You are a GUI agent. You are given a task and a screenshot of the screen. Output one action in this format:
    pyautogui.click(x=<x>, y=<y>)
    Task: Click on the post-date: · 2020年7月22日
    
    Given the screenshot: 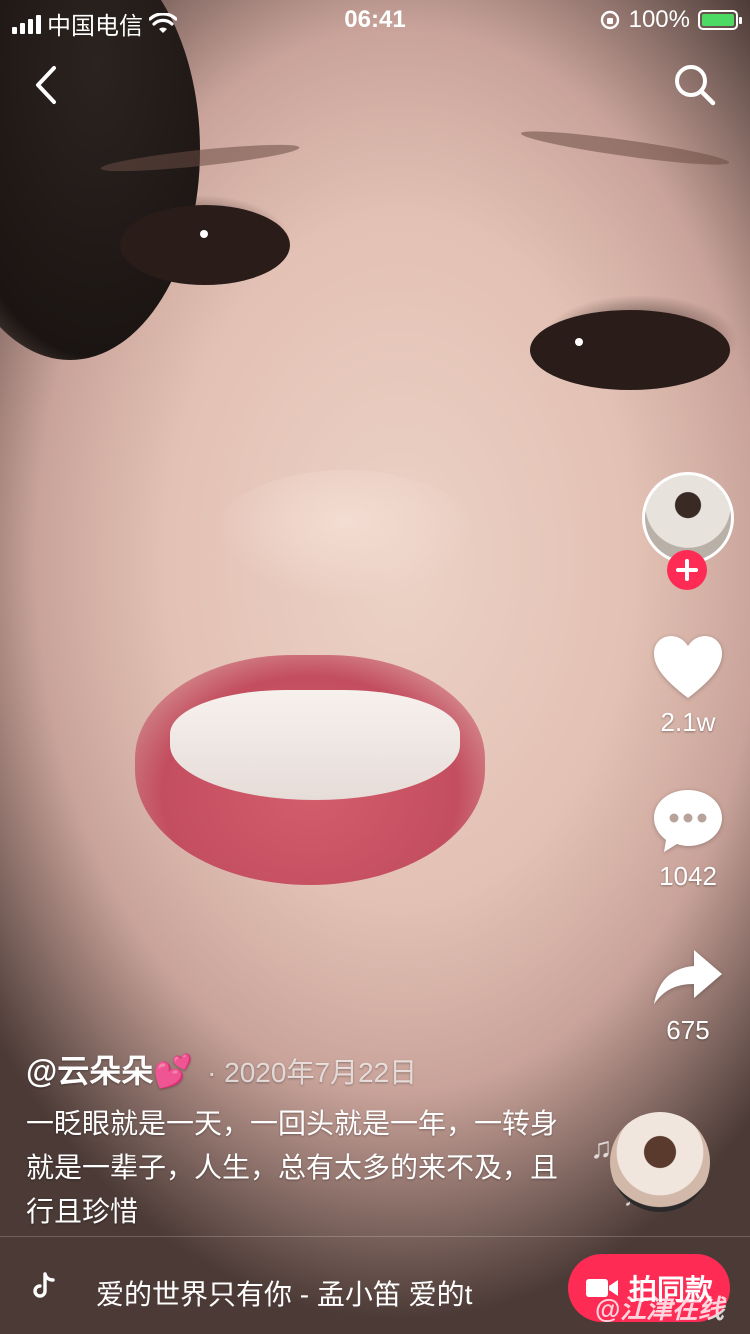 What is the action you would take?
    pyautogui.click(x=312, y=1072)
    